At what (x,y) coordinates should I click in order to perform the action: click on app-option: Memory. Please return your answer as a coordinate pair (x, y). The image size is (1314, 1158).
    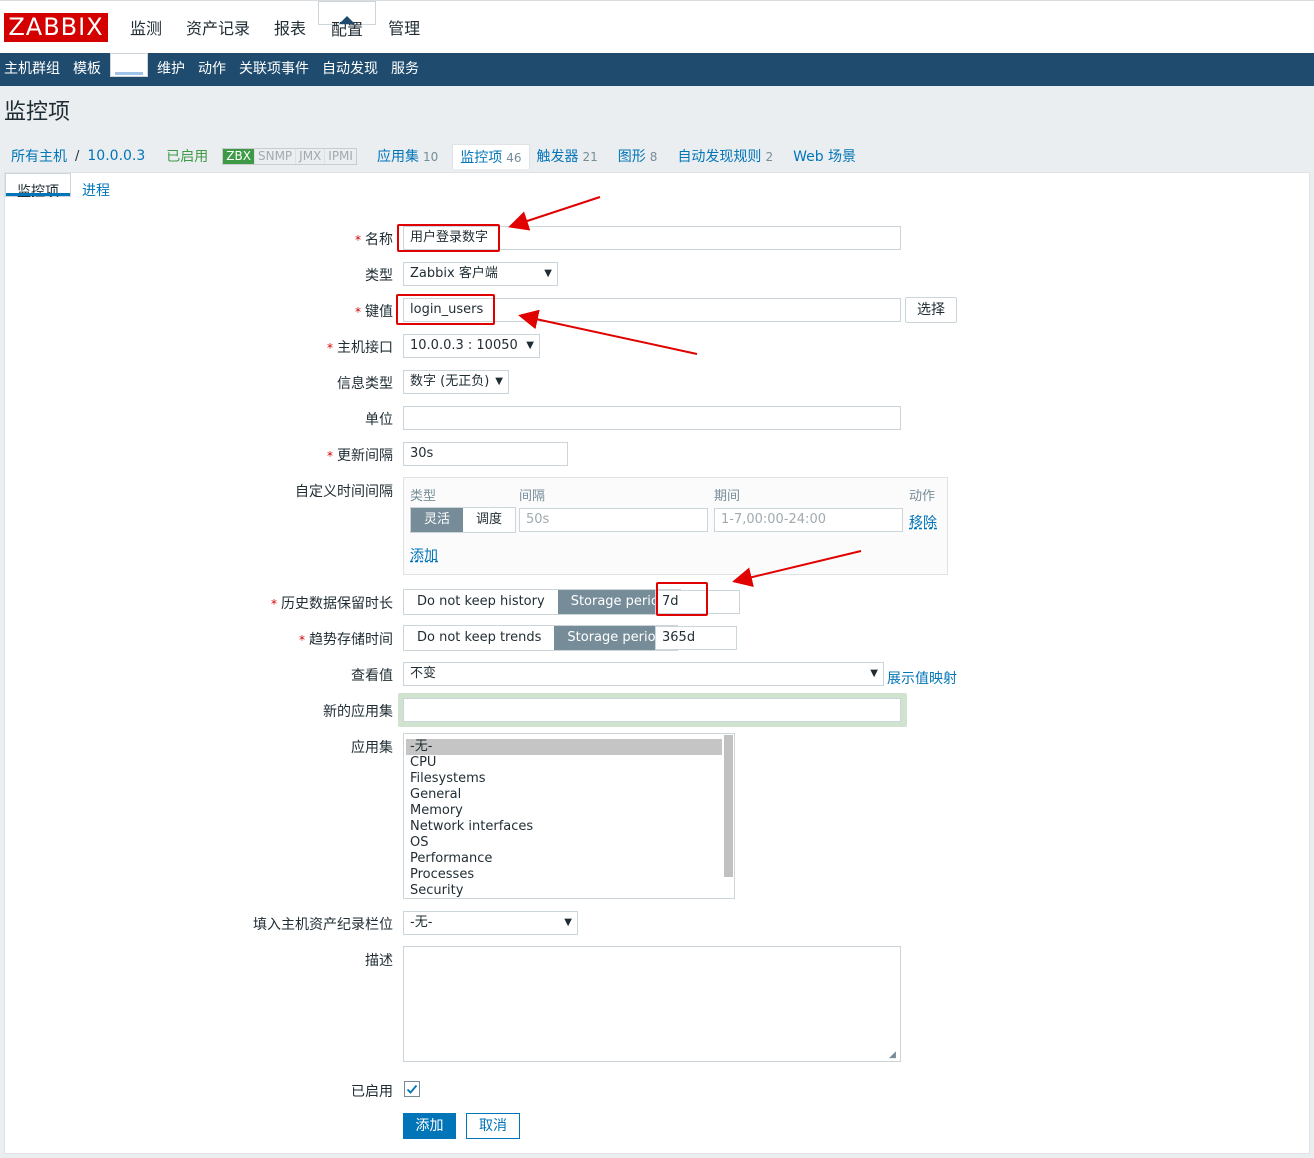
    Looking at the image, I should click on (569, 811).